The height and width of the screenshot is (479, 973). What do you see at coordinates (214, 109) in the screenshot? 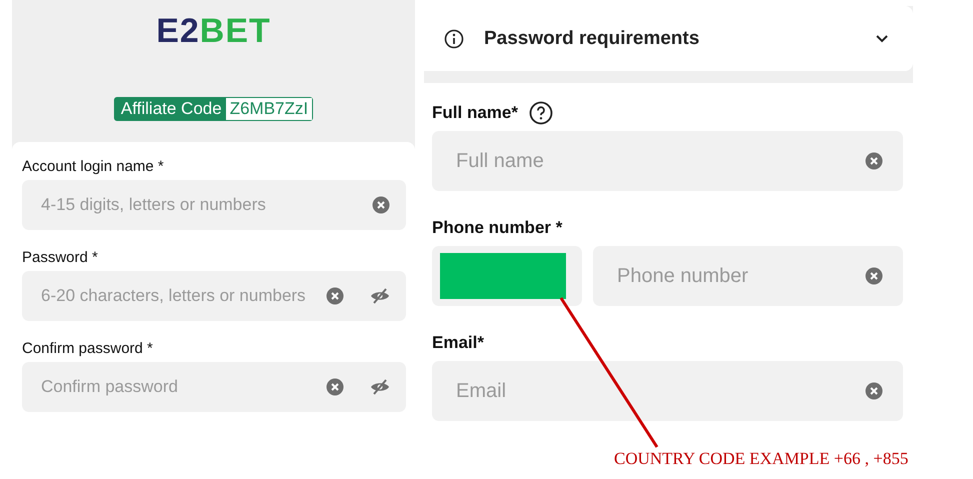
I see `affiliate-code-badge: Affiliate Code Z6MB7ZzI` at bounding box center [214, 109].